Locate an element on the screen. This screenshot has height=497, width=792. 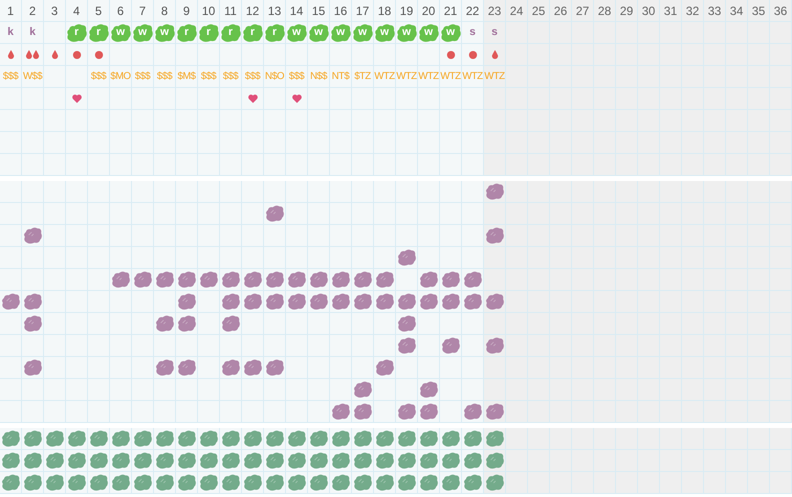
column-number: 3 is located at coordinates (54, 11).